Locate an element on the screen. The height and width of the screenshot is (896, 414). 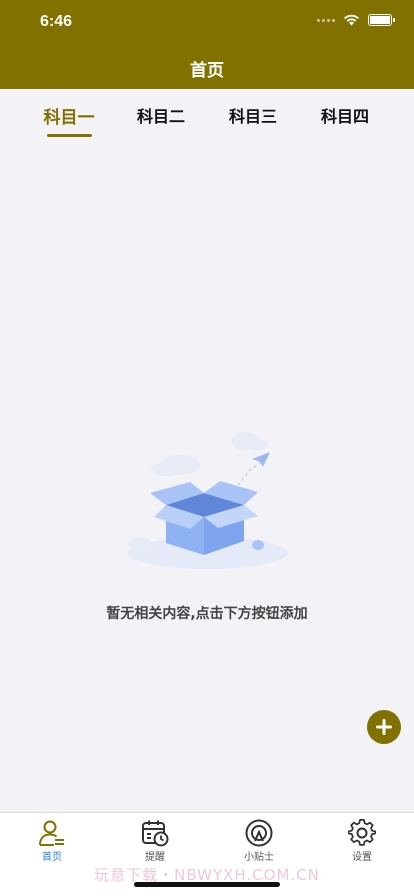
tabbar-item-tips: 小贴士 is located at coordinates (259, 841).